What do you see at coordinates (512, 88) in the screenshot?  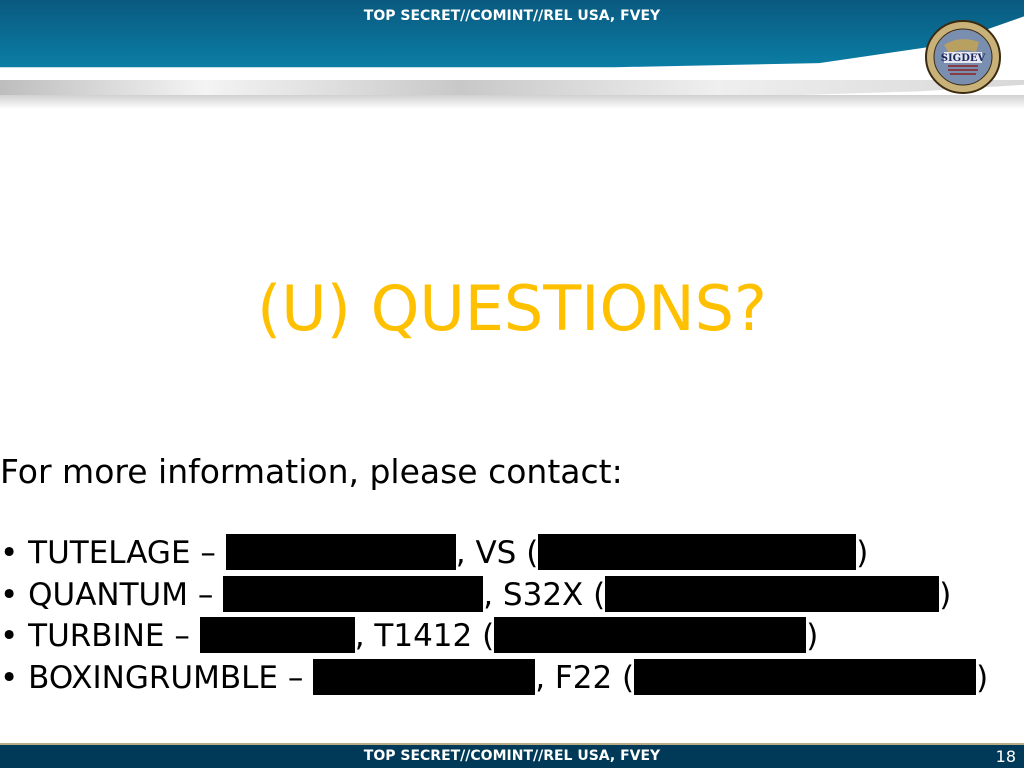 I see `banner-swoosh` at bounding box center [512, 88].